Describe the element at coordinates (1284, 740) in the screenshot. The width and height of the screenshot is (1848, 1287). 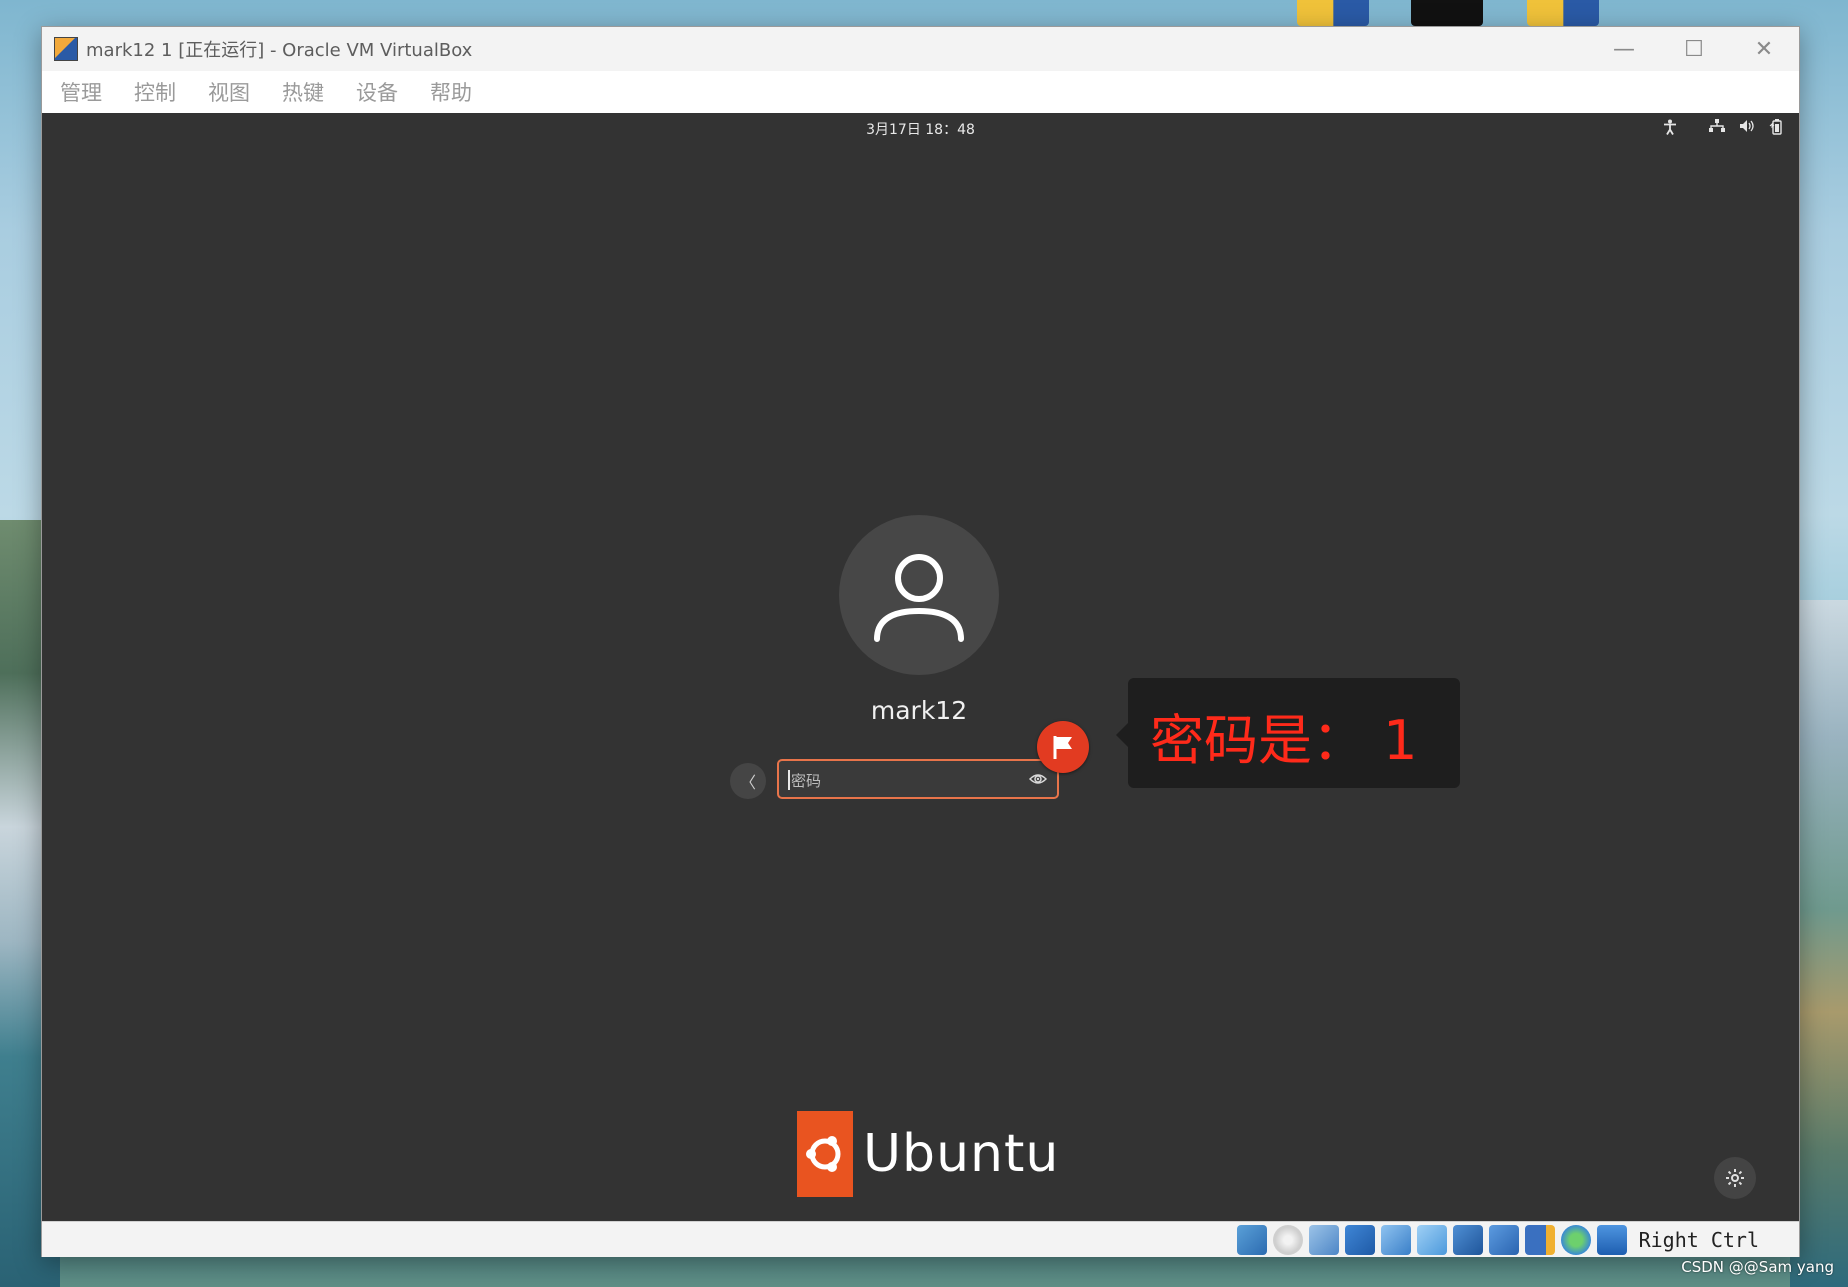
I see `annotation-text: 密码是： 1` at that location.